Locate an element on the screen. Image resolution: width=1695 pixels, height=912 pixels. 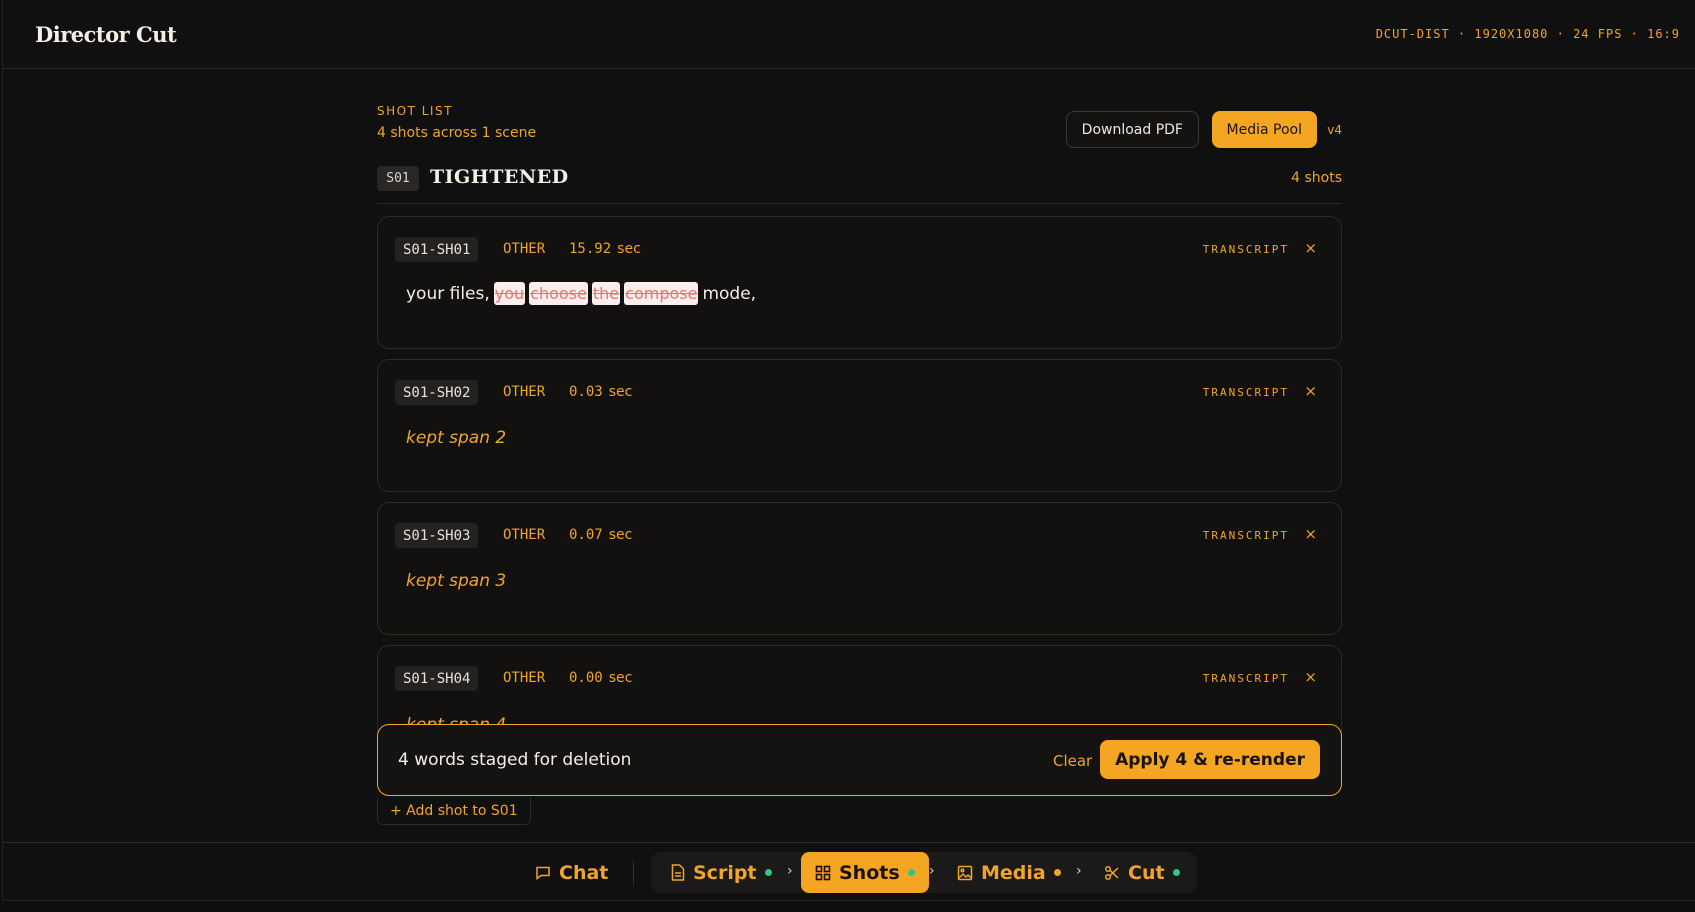
nav-cut: Cut is located at coordinates (1142, 872).